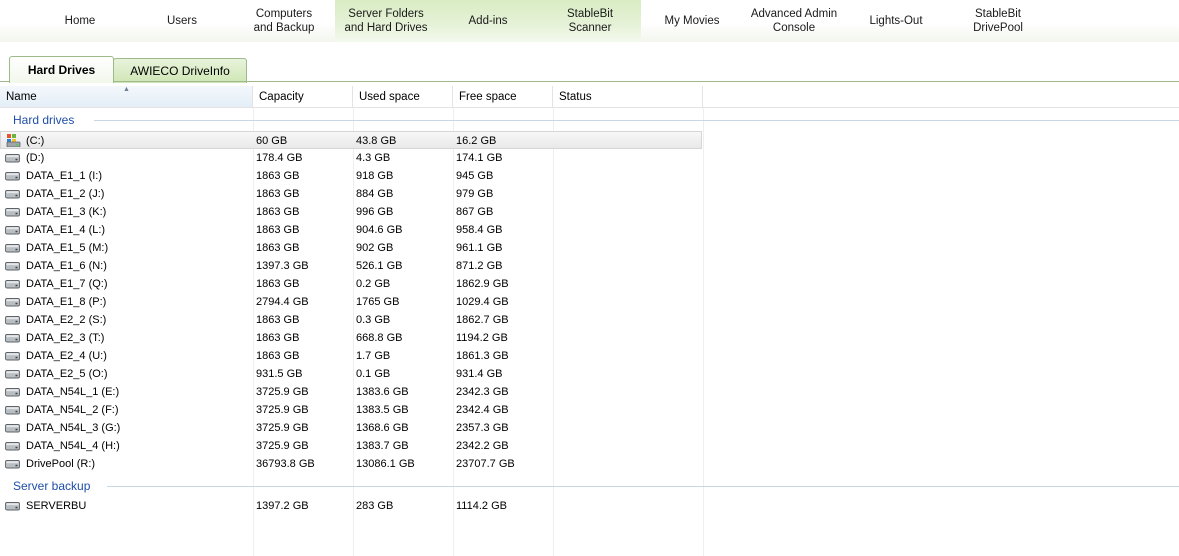 This screenshot has height=556, width=1179. What do you see at coordinates (66, 320) in the screenshot?
I see `cell-name: DATA_E2_2 (S:)` at bounding box center [66, 320].